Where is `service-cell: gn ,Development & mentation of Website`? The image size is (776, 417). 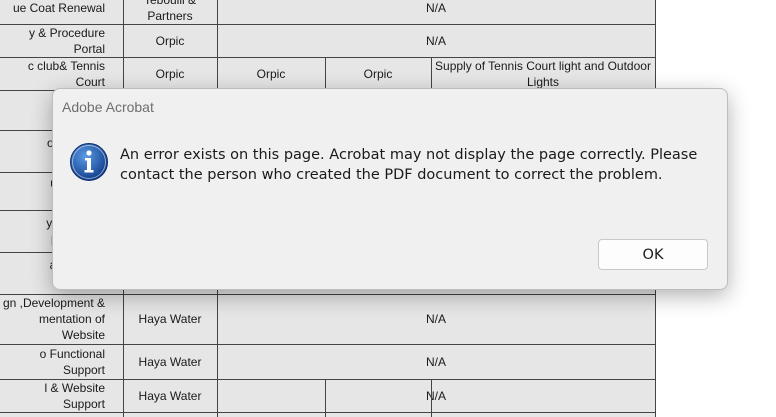
service-cell: gn ,Development & mentation of Website is located at coordinates (53, 319).